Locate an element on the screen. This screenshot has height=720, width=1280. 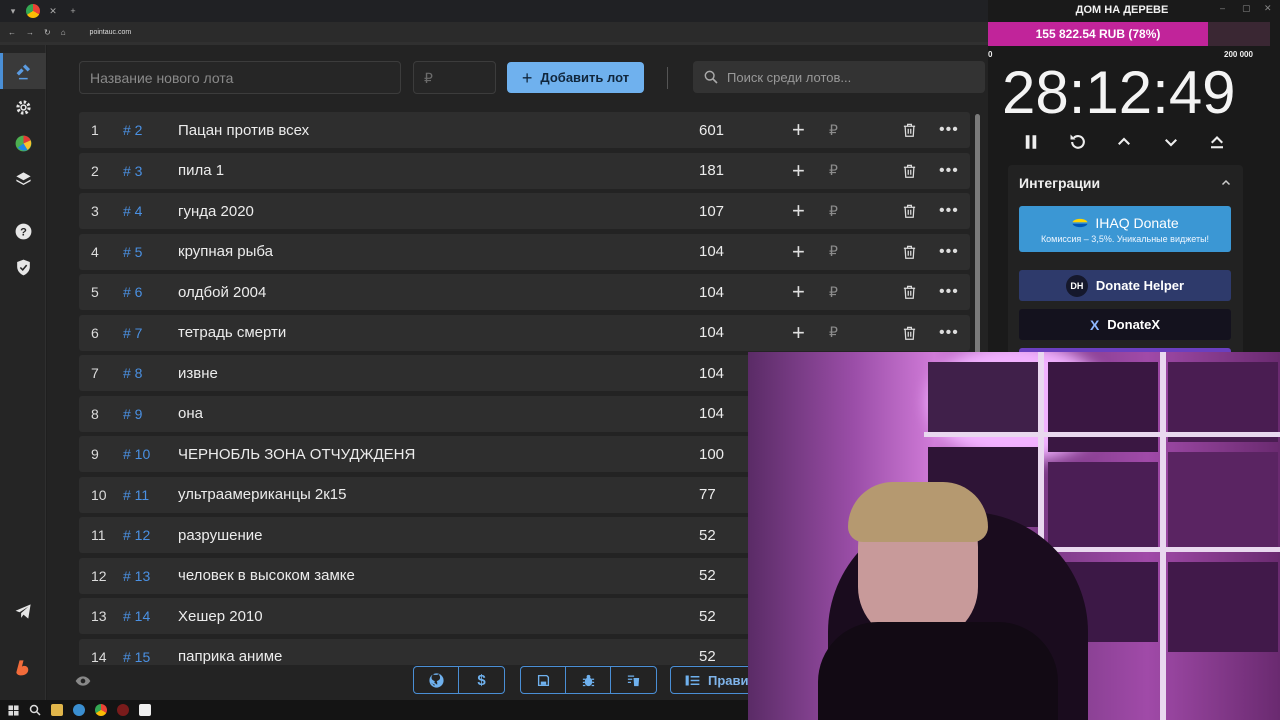
lot-search is located at coordinates (839, 77).